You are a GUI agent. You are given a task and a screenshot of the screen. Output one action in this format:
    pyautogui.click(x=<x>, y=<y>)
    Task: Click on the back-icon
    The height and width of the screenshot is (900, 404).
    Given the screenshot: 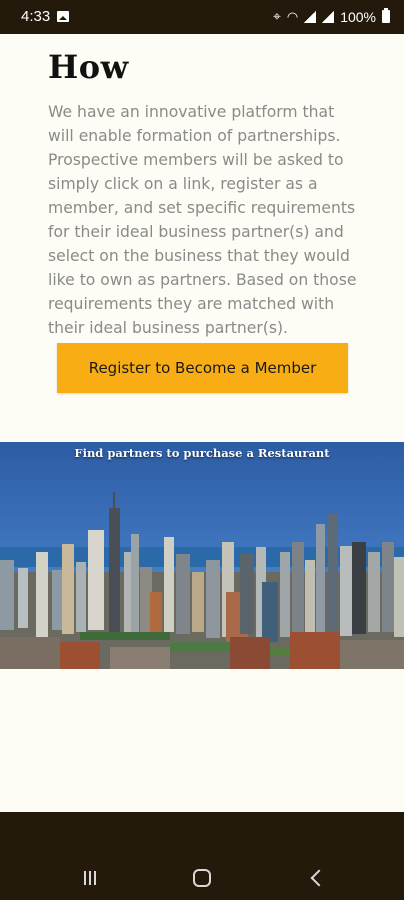 What is the action you would take?
    pyautogui.click(x=316, y=878)
    